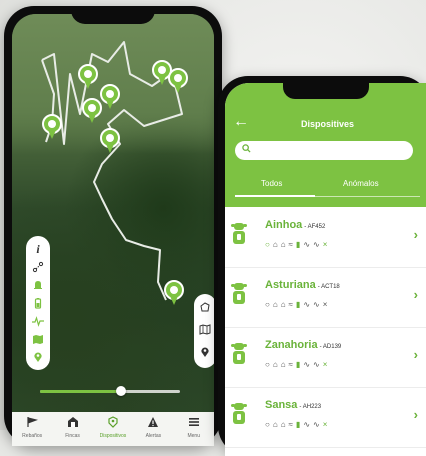  I want to click on device-title: Asturiana - ACT18, so click(302, 284).